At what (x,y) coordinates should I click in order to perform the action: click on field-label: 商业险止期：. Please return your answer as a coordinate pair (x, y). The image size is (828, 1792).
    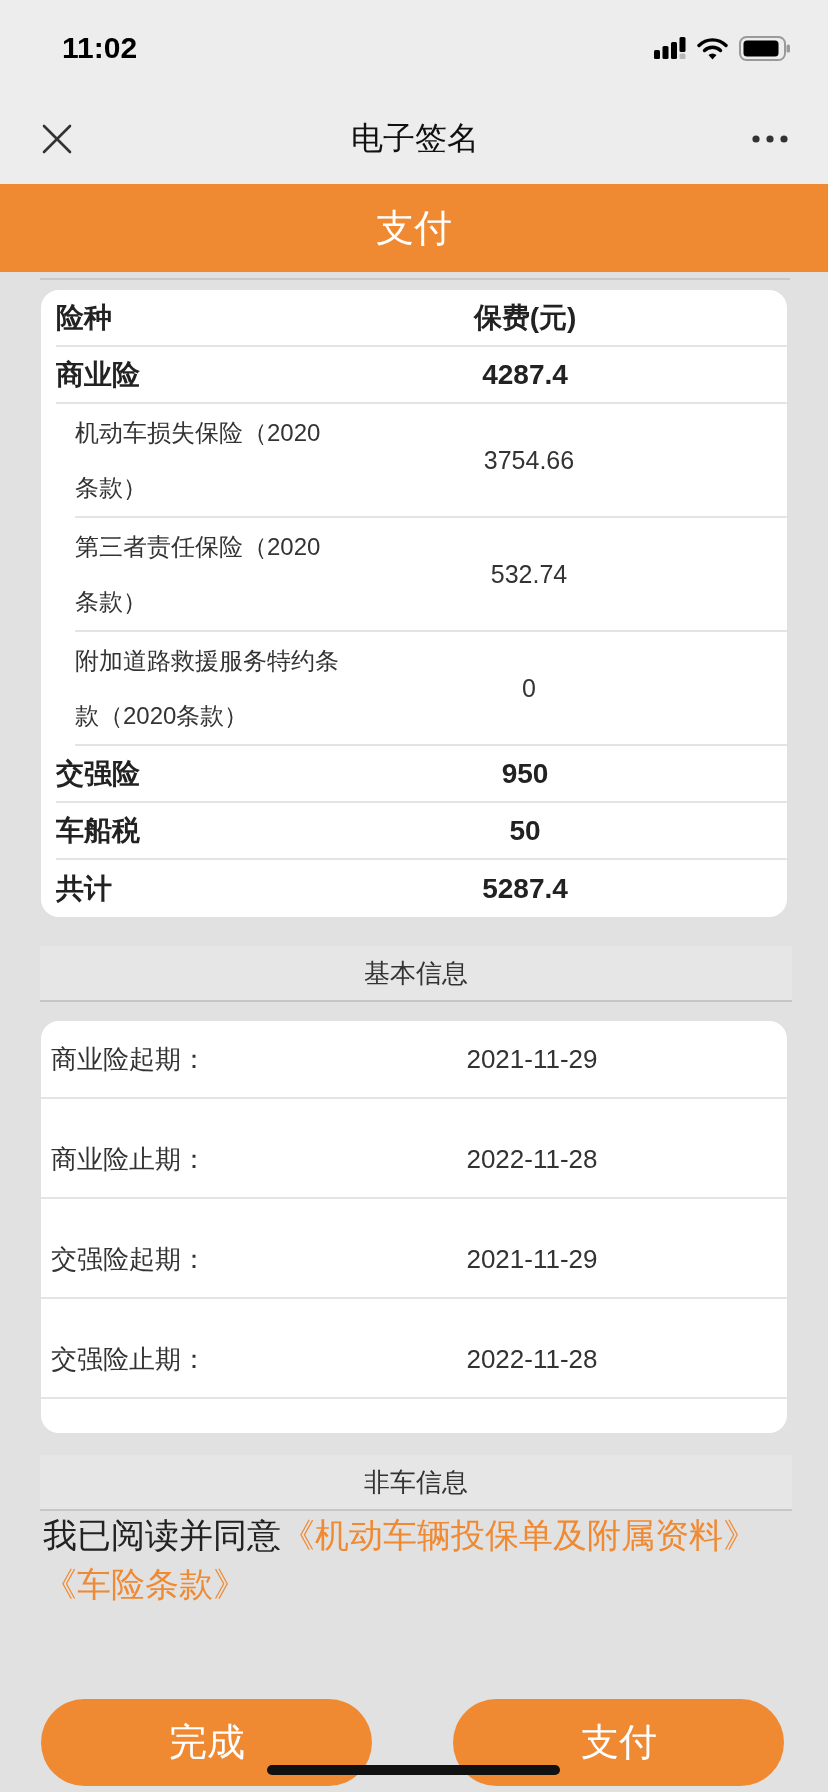
    Looking at the image, I should click on (129, 1159).